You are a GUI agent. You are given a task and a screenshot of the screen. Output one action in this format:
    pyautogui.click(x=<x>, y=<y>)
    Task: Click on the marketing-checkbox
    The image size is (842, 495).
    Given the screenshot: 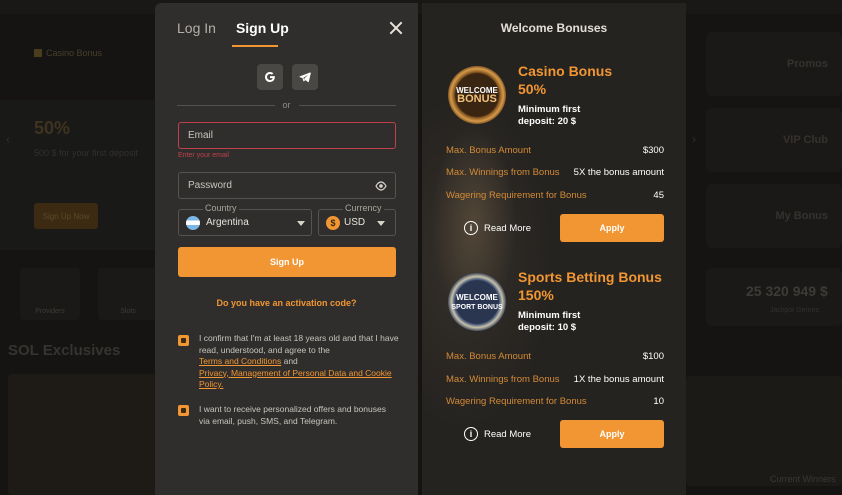 What is the action you would take?
    pyautogui.click(x=183, y=410)
    